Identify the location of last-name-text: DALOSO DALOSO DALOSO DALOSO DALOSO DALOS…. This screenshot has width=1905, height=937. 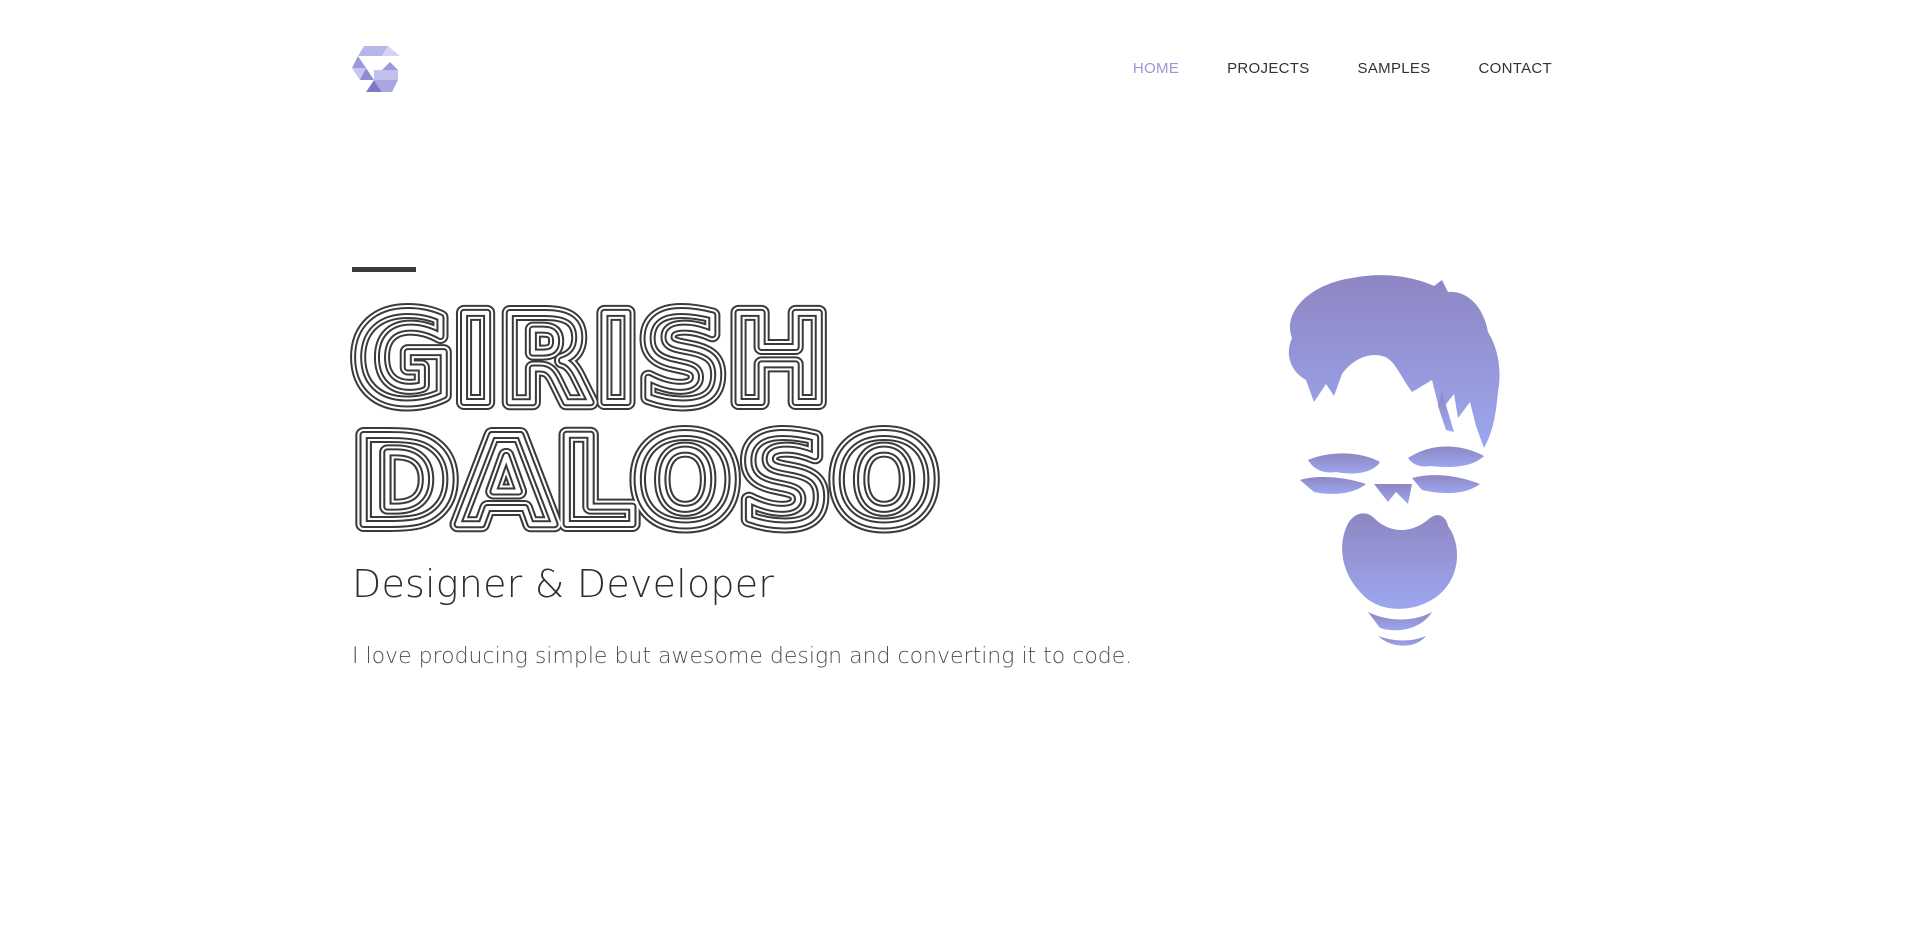
(648, 469).